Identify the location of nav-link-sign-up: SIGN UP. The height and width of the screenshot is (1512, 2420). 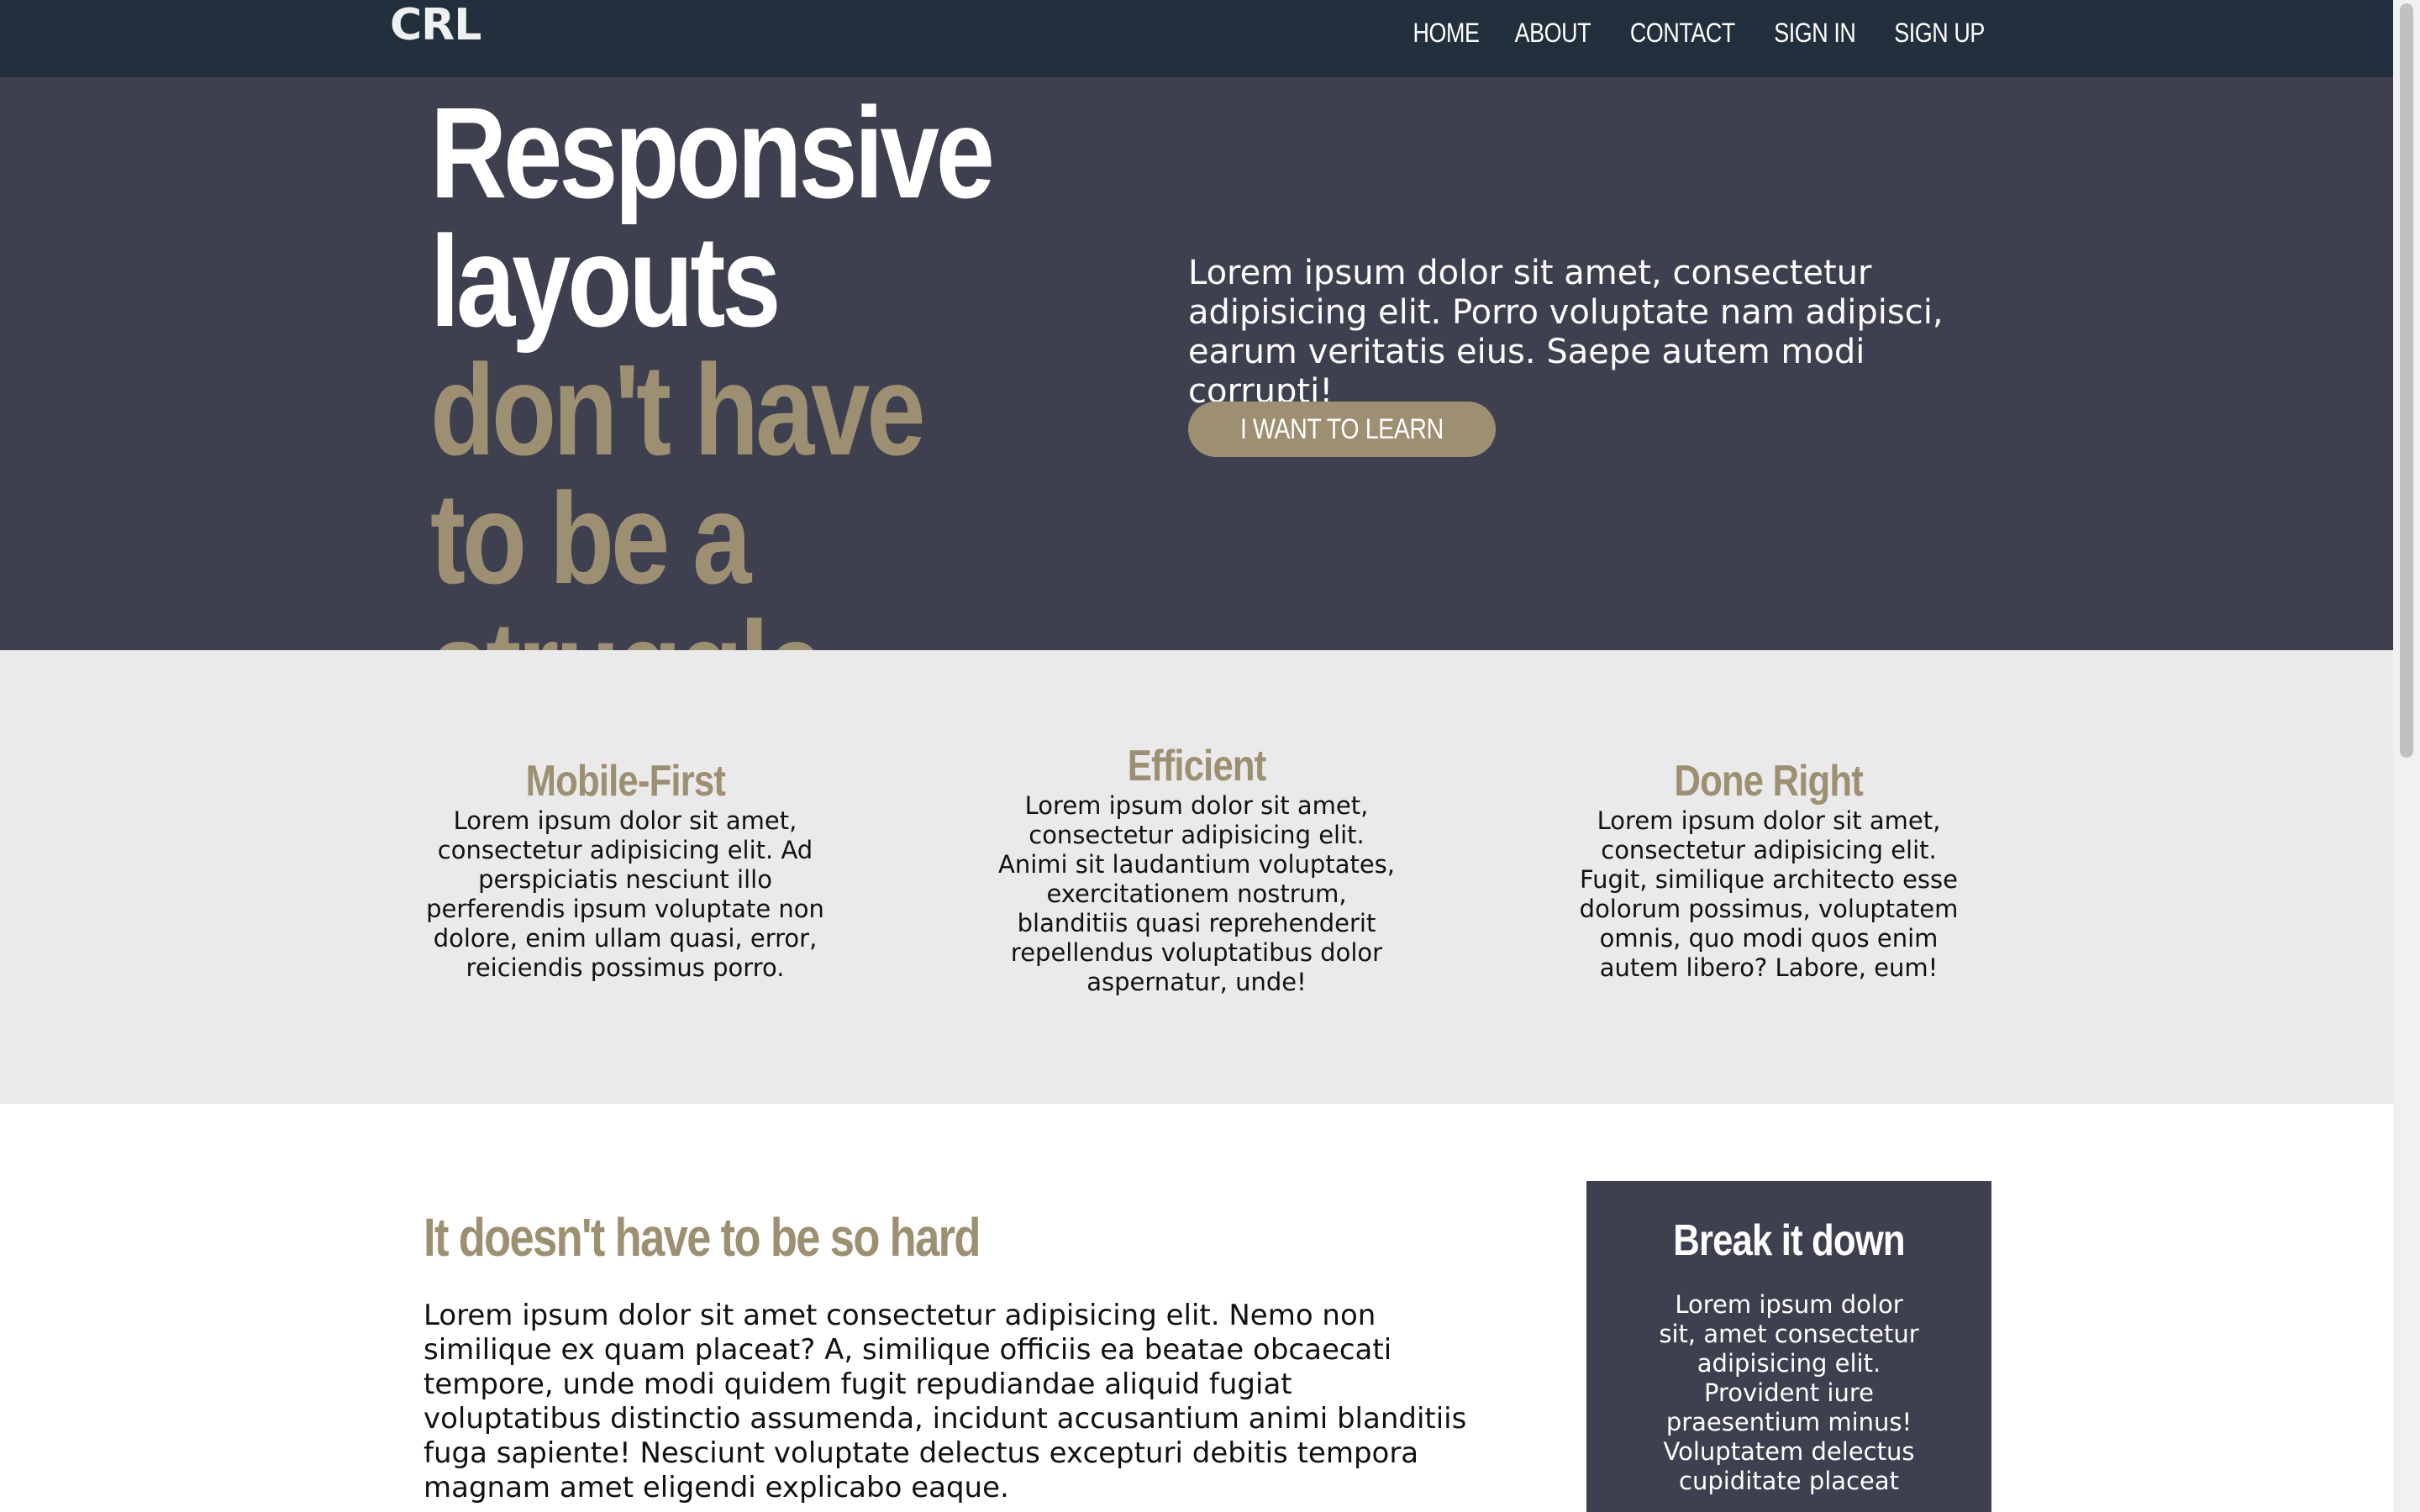
(1939, 33).